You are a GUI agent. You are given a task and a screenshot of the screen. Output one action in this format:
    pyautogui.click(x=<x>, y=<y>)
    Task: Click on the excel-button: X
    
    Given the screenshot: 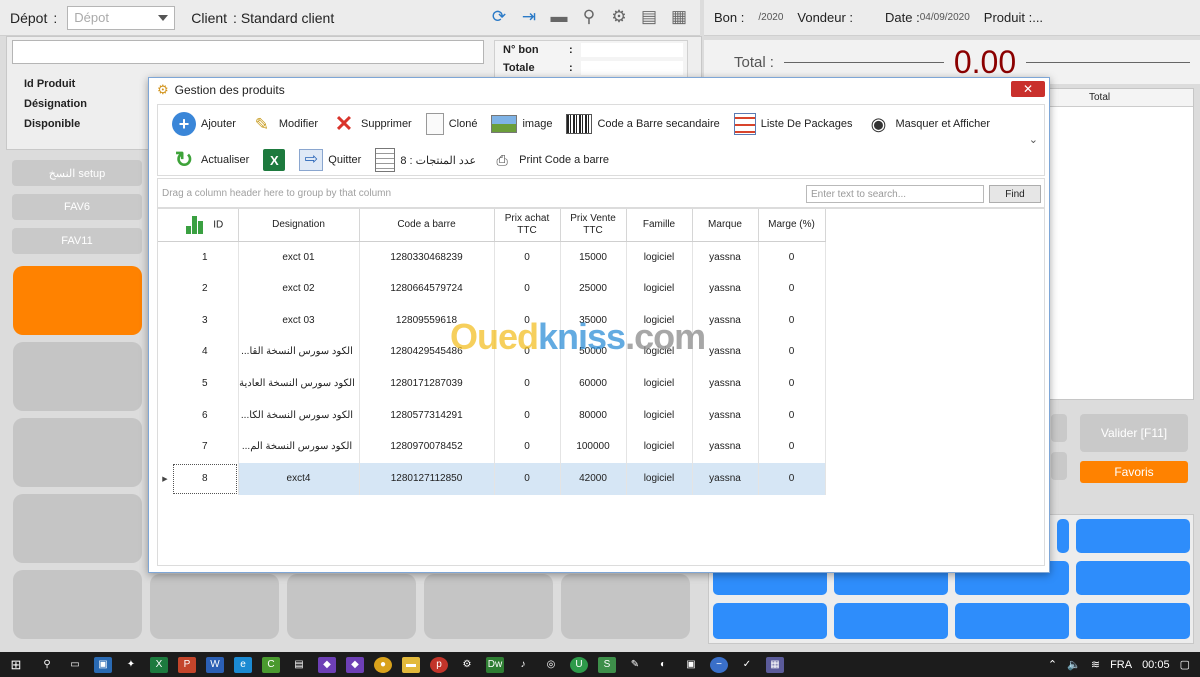 What is the action you would take?
    pyautogui.click(x=274, y=160)
    